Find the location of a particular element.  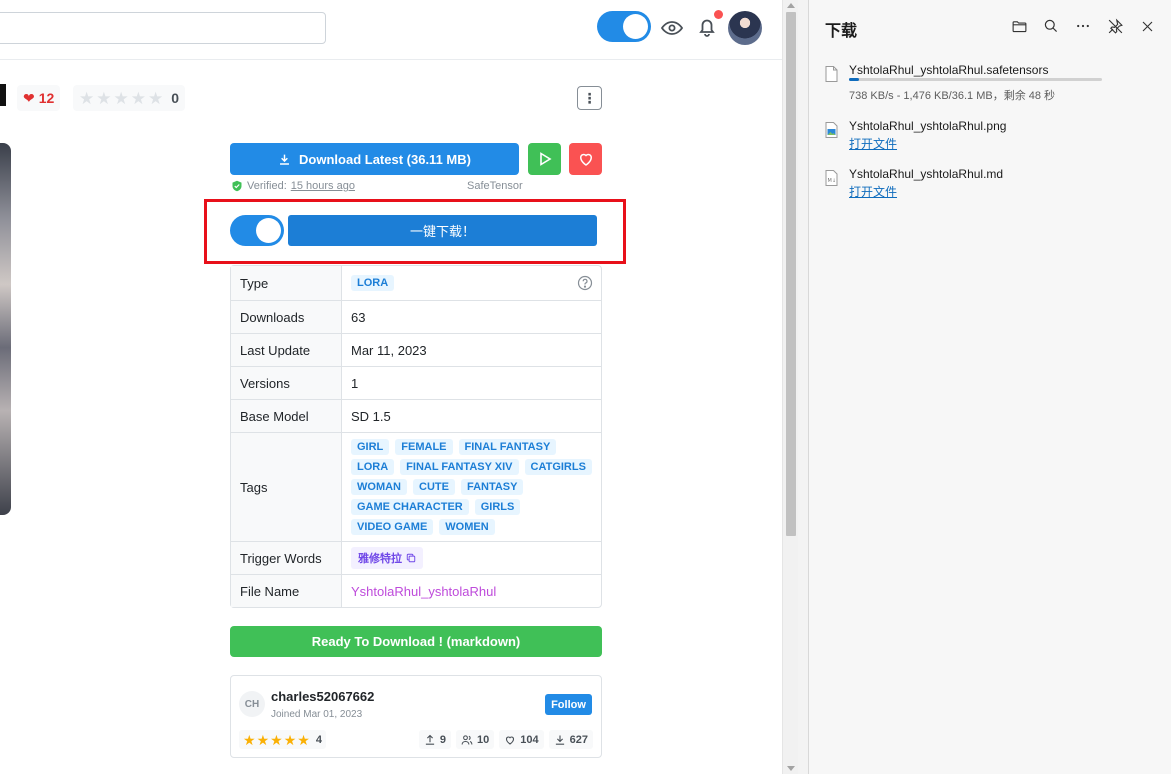

user-avatar is located at coordinates (745, 28).